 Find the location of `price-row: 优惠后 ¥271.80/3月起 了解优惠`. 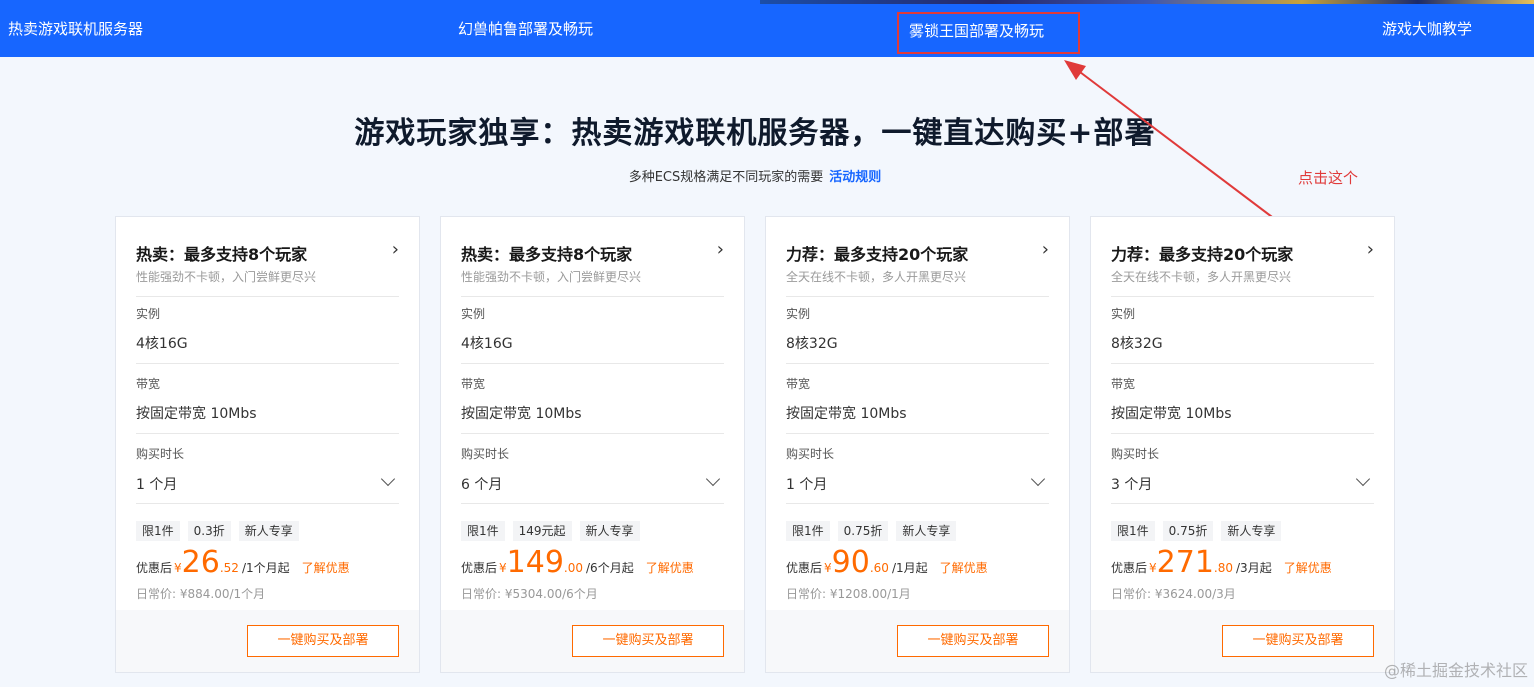

price-row: 优惠后 ¥271.80/3月起 了解优惠 is located at coordinates (1221, 563).